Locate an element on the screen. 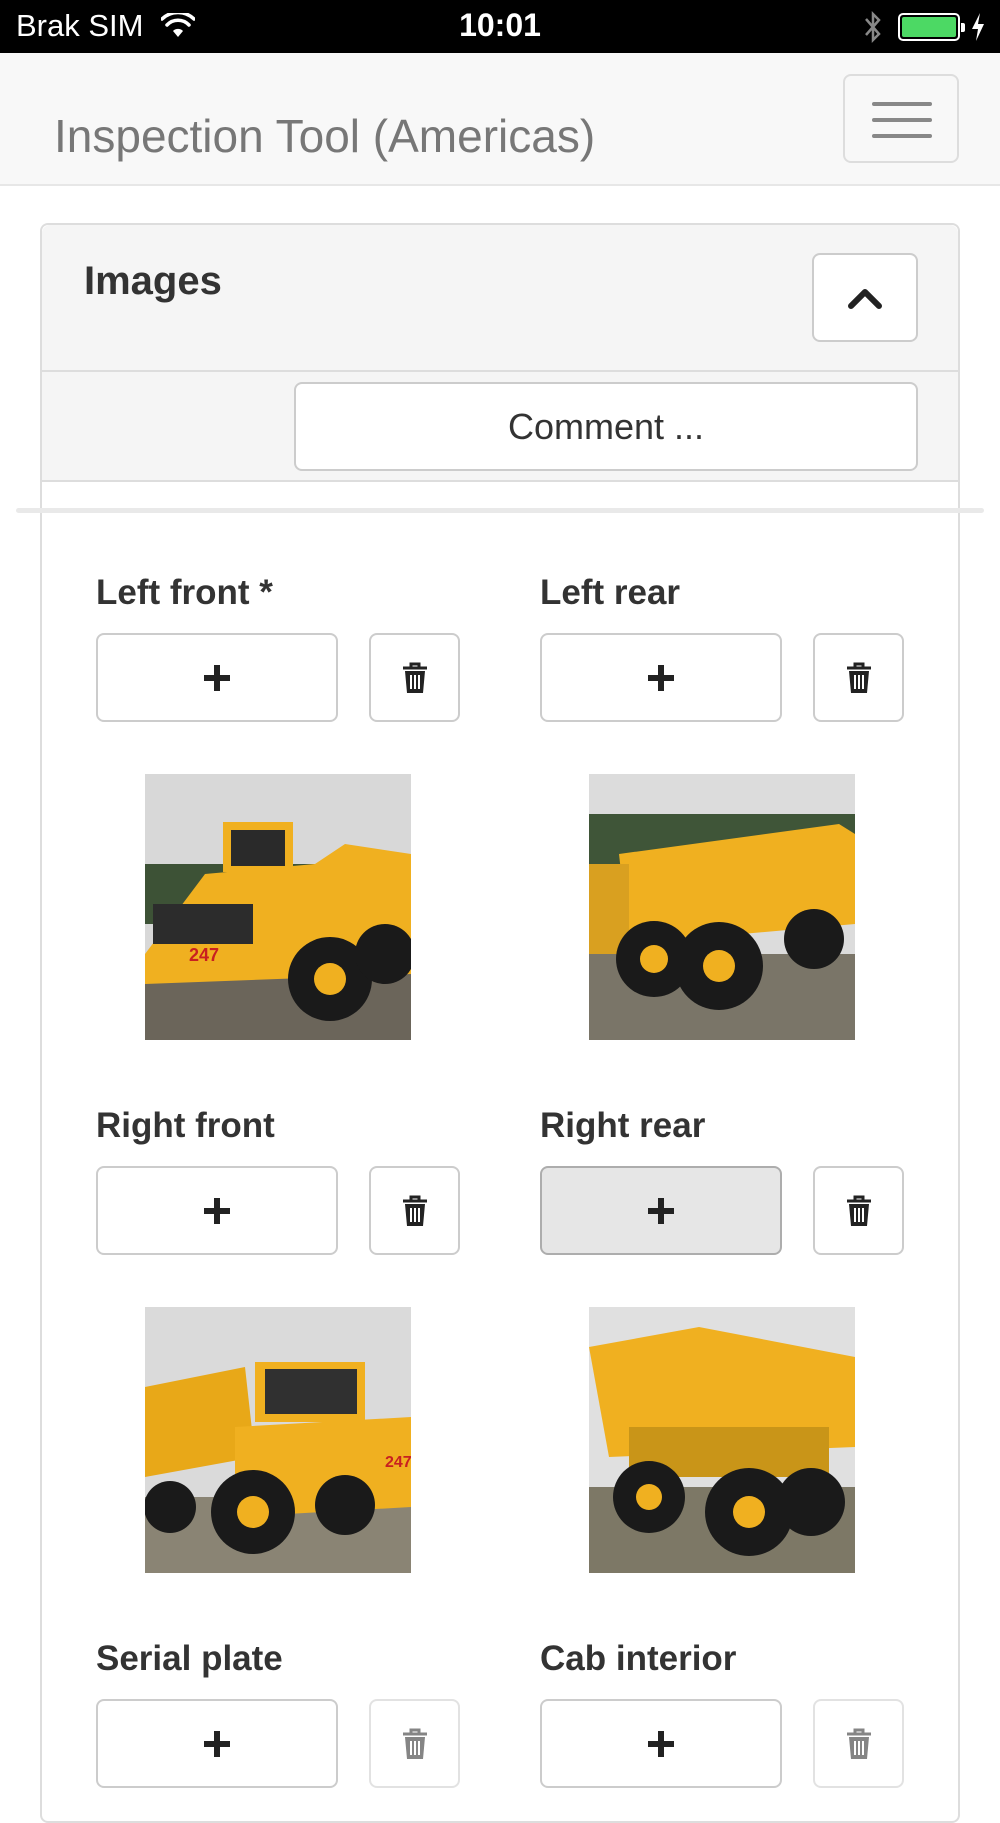 Image resolution: width=1000 pixels, height=1823 pixels. slot-label: Cab interior is located at coordinates (638, 1658).